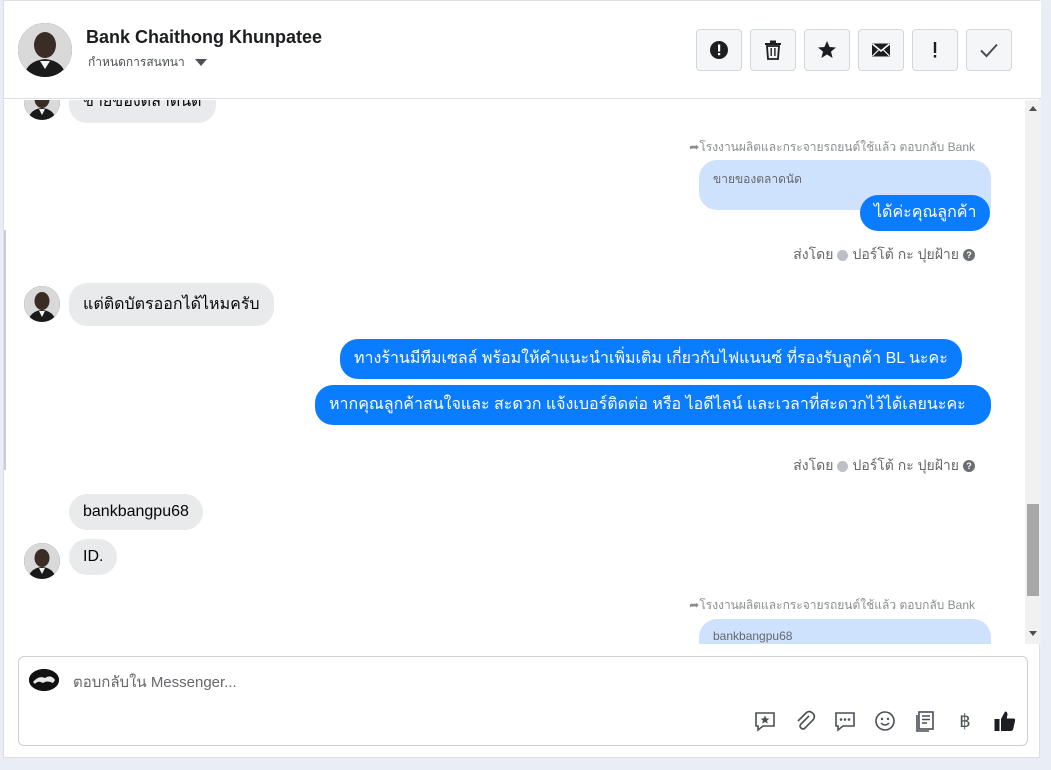  Describe the element at coordinates (204, 37) in the screenshot. I see `contact-name: Bank Chaithong Khunpatee` at that location.